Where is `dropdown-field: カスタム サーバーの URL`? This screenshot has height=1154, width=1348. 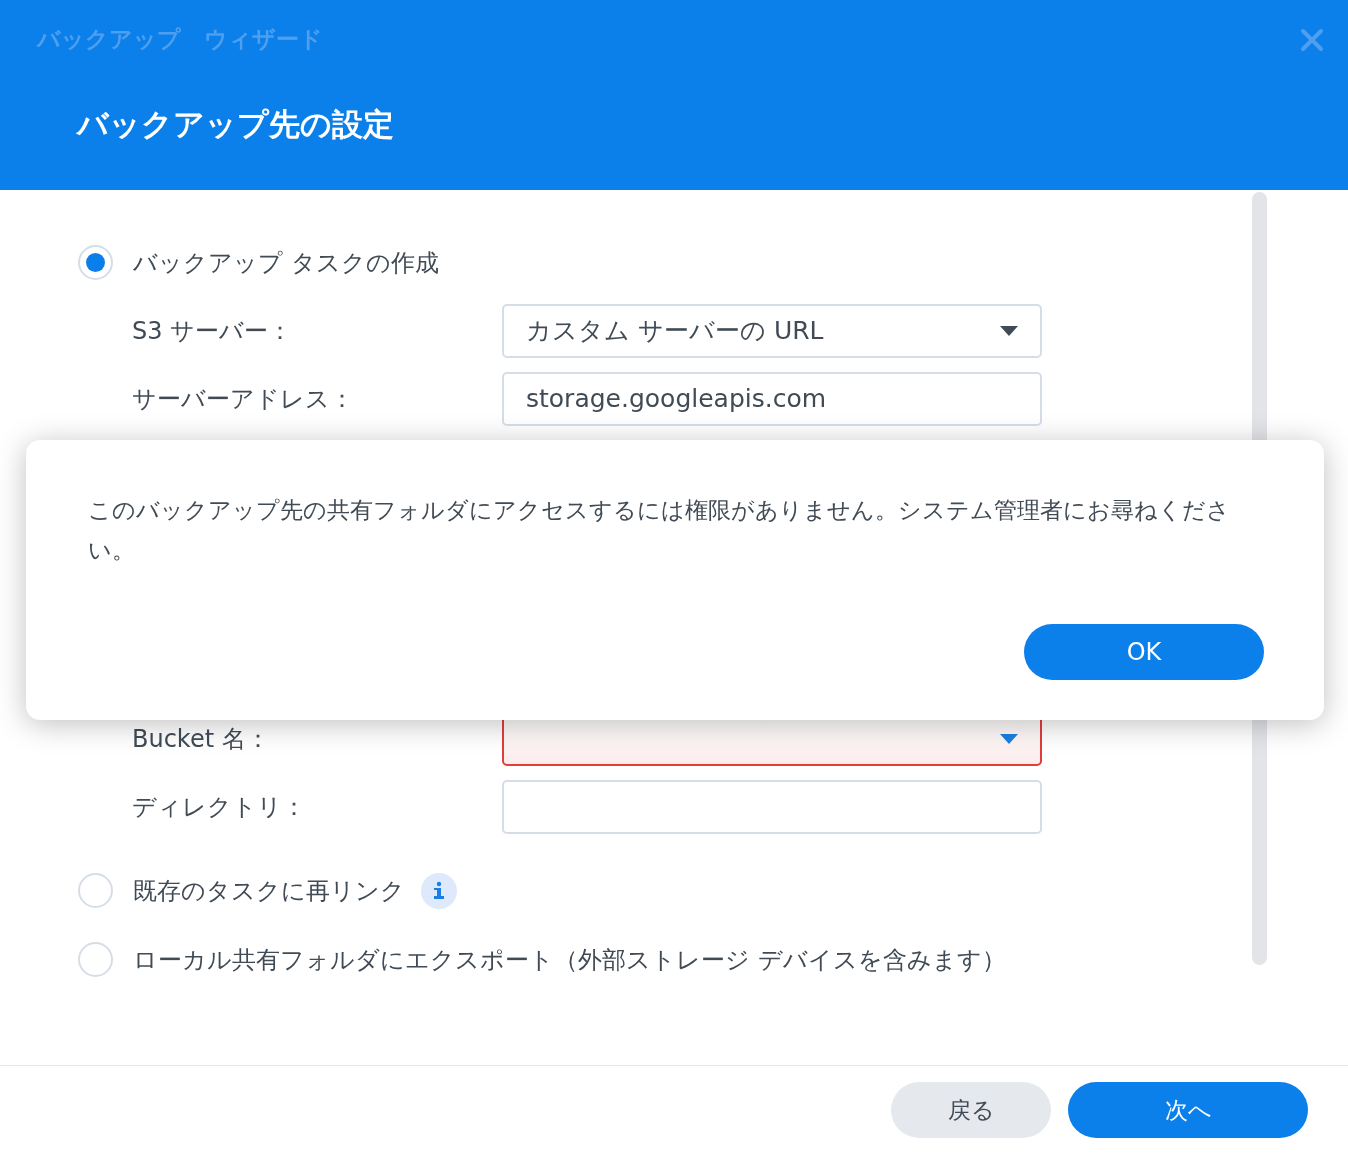
dropdown-field: カスタム サーバーの URL is located at coordinates (772, 331).